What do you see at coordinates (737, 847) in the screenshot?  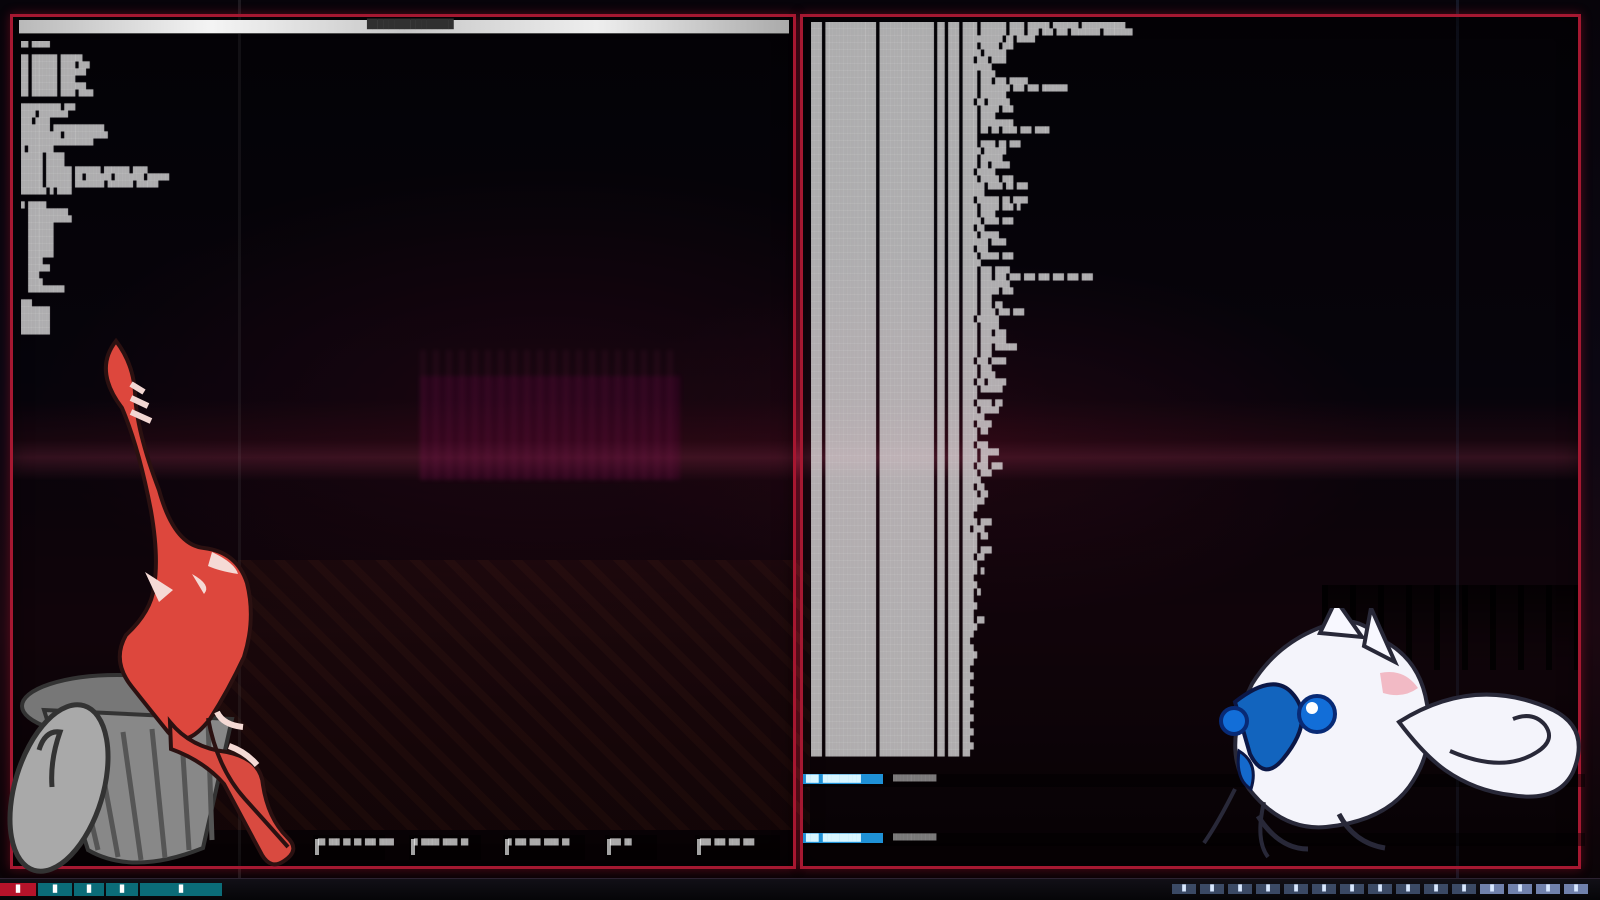 I see `system-monitor-widget: ███ ███ ███ ███` at bounding box center [737, 847].